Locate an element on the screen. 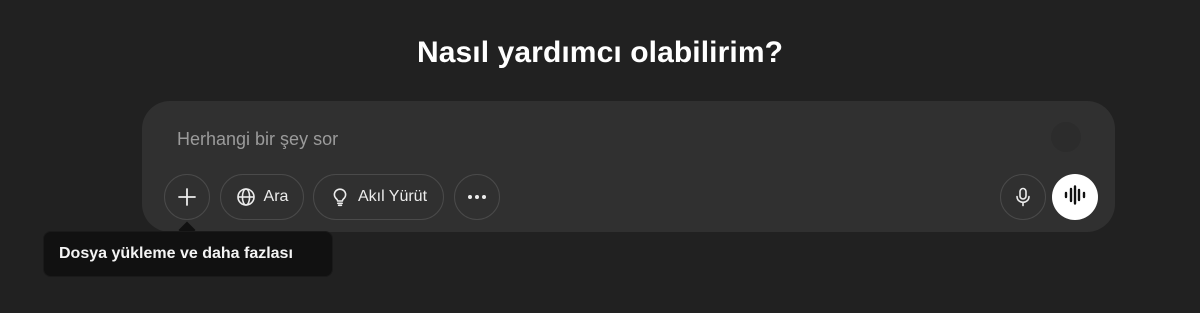 This screenshot has width=1200, height=313. plus-icon is located at coordinates (187, 197).